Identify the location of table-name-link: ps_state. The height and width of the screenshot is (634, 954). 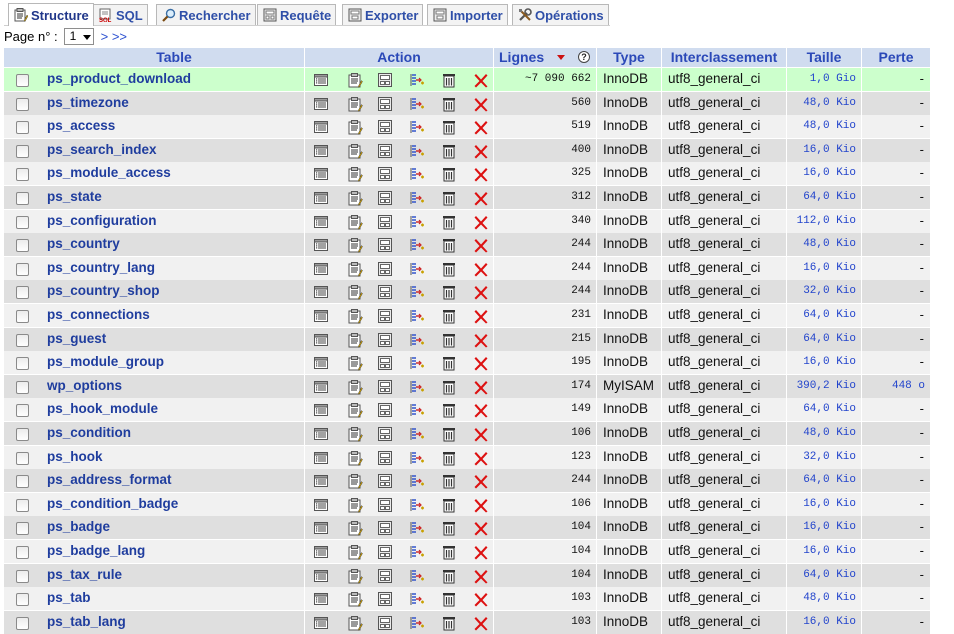
(74, 196).